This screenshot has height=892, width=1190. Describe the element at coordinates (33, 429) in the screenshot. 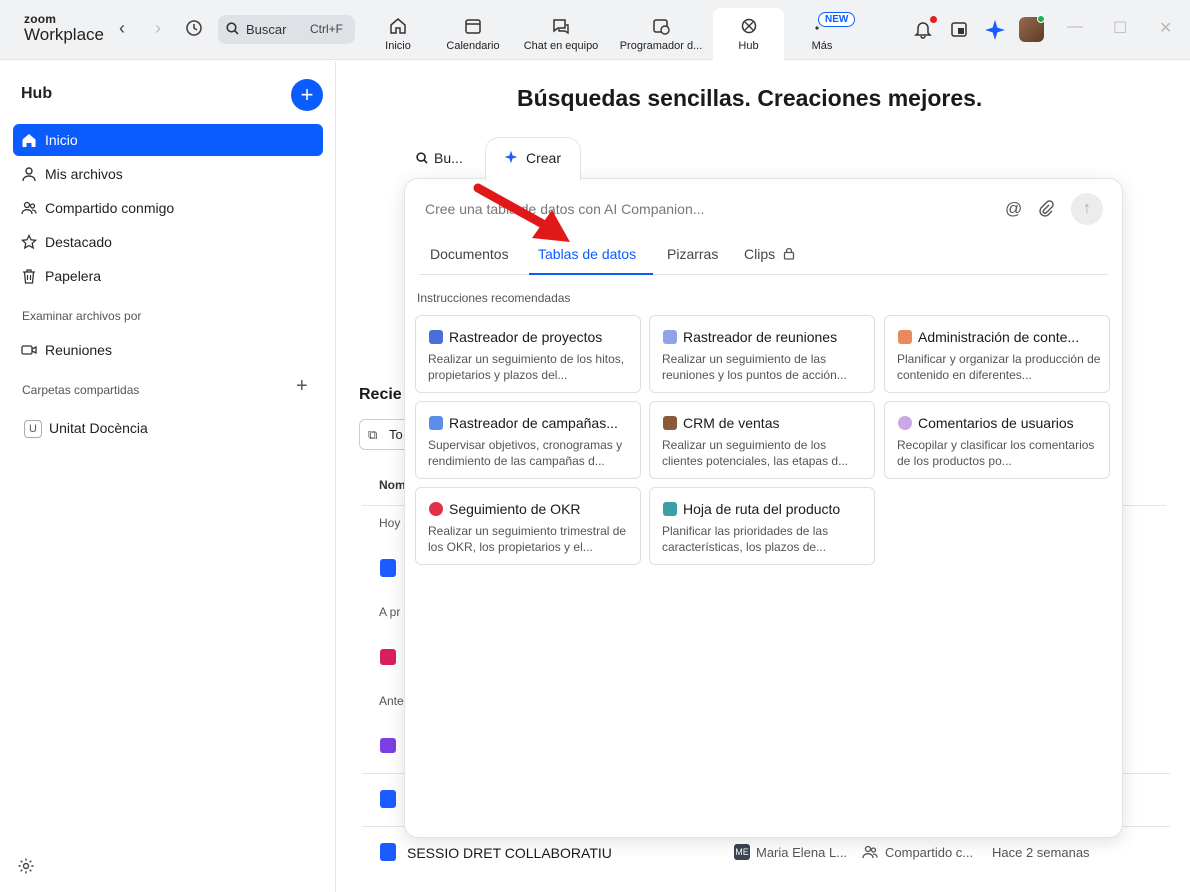

I see `folder-badge: U` at that location.